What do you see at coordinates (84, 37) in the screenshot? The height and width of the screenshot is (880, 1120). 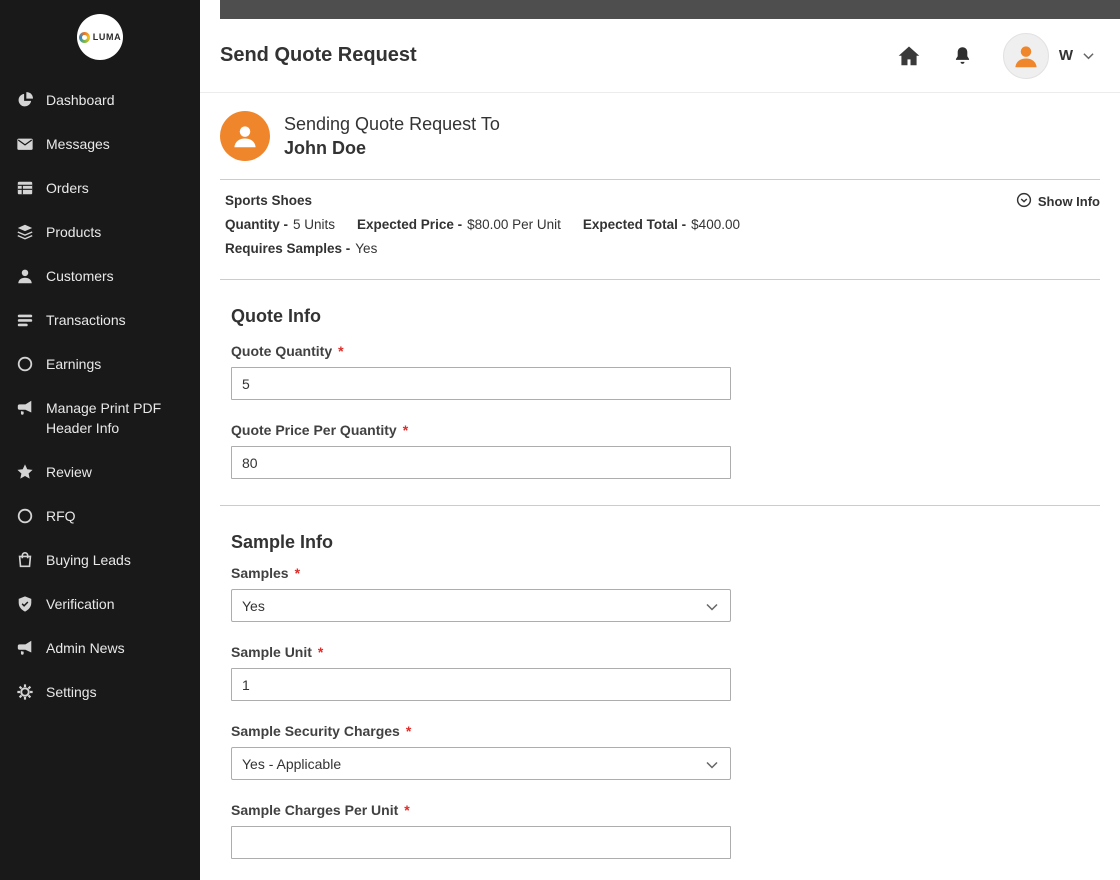 I see `luma-logo-icon` at bounding box center [84, 37].